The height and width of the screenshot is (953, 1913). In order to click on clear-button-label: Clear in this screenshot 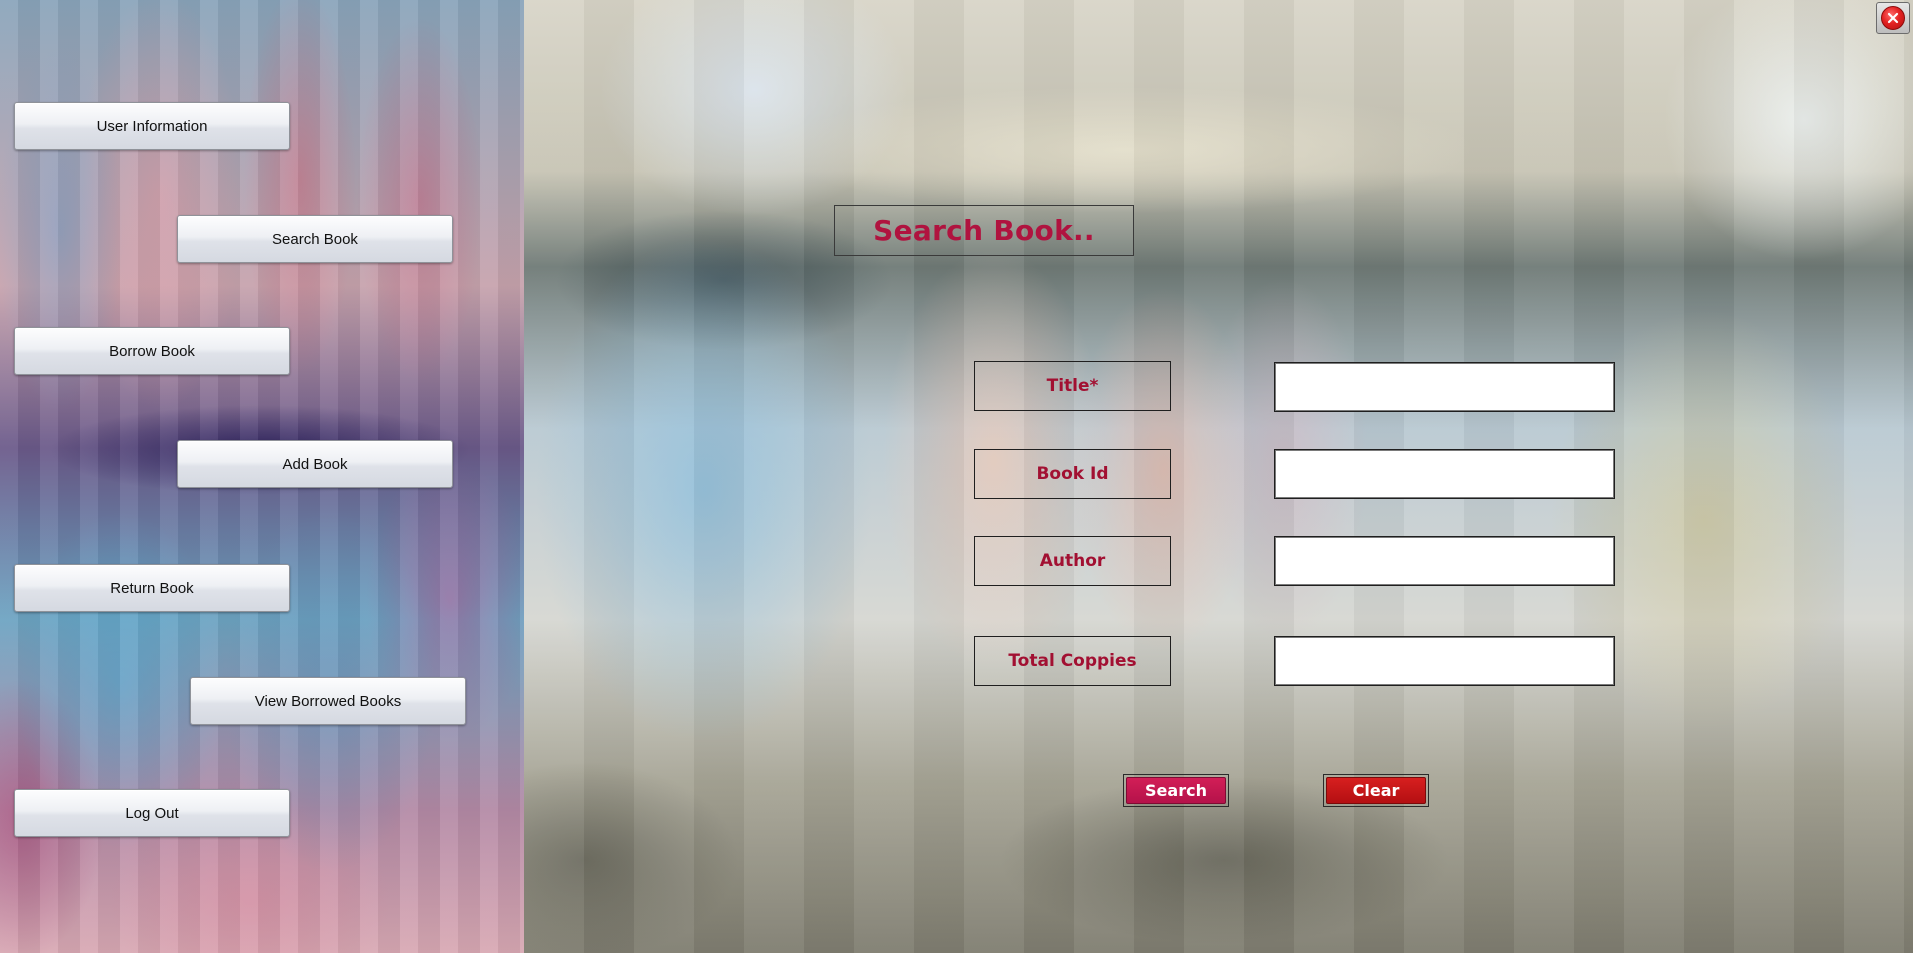, I will do `click(1376, 790)`.